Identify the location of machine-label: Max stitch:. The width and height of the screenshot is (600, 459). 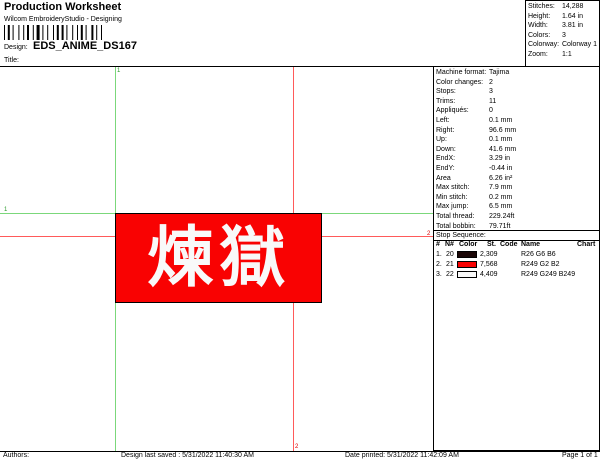
(453, 188).